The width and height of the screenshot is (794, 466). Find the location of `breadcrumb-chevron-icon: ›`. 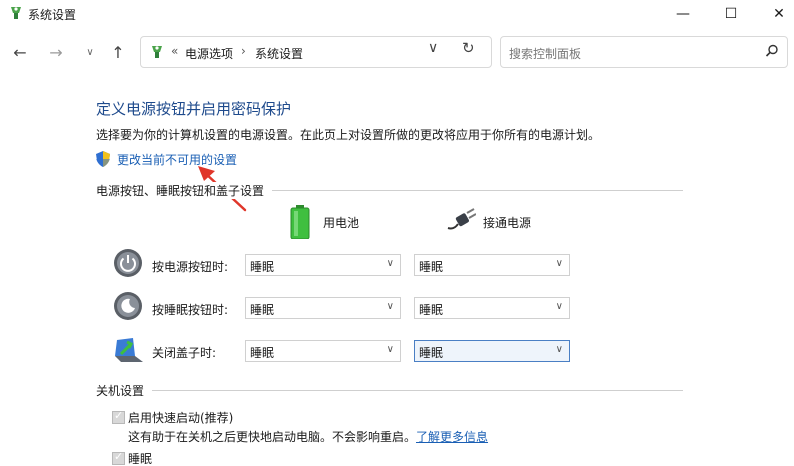

breadcrumb-chevron-icon: › is located at coordinates (243, 51).